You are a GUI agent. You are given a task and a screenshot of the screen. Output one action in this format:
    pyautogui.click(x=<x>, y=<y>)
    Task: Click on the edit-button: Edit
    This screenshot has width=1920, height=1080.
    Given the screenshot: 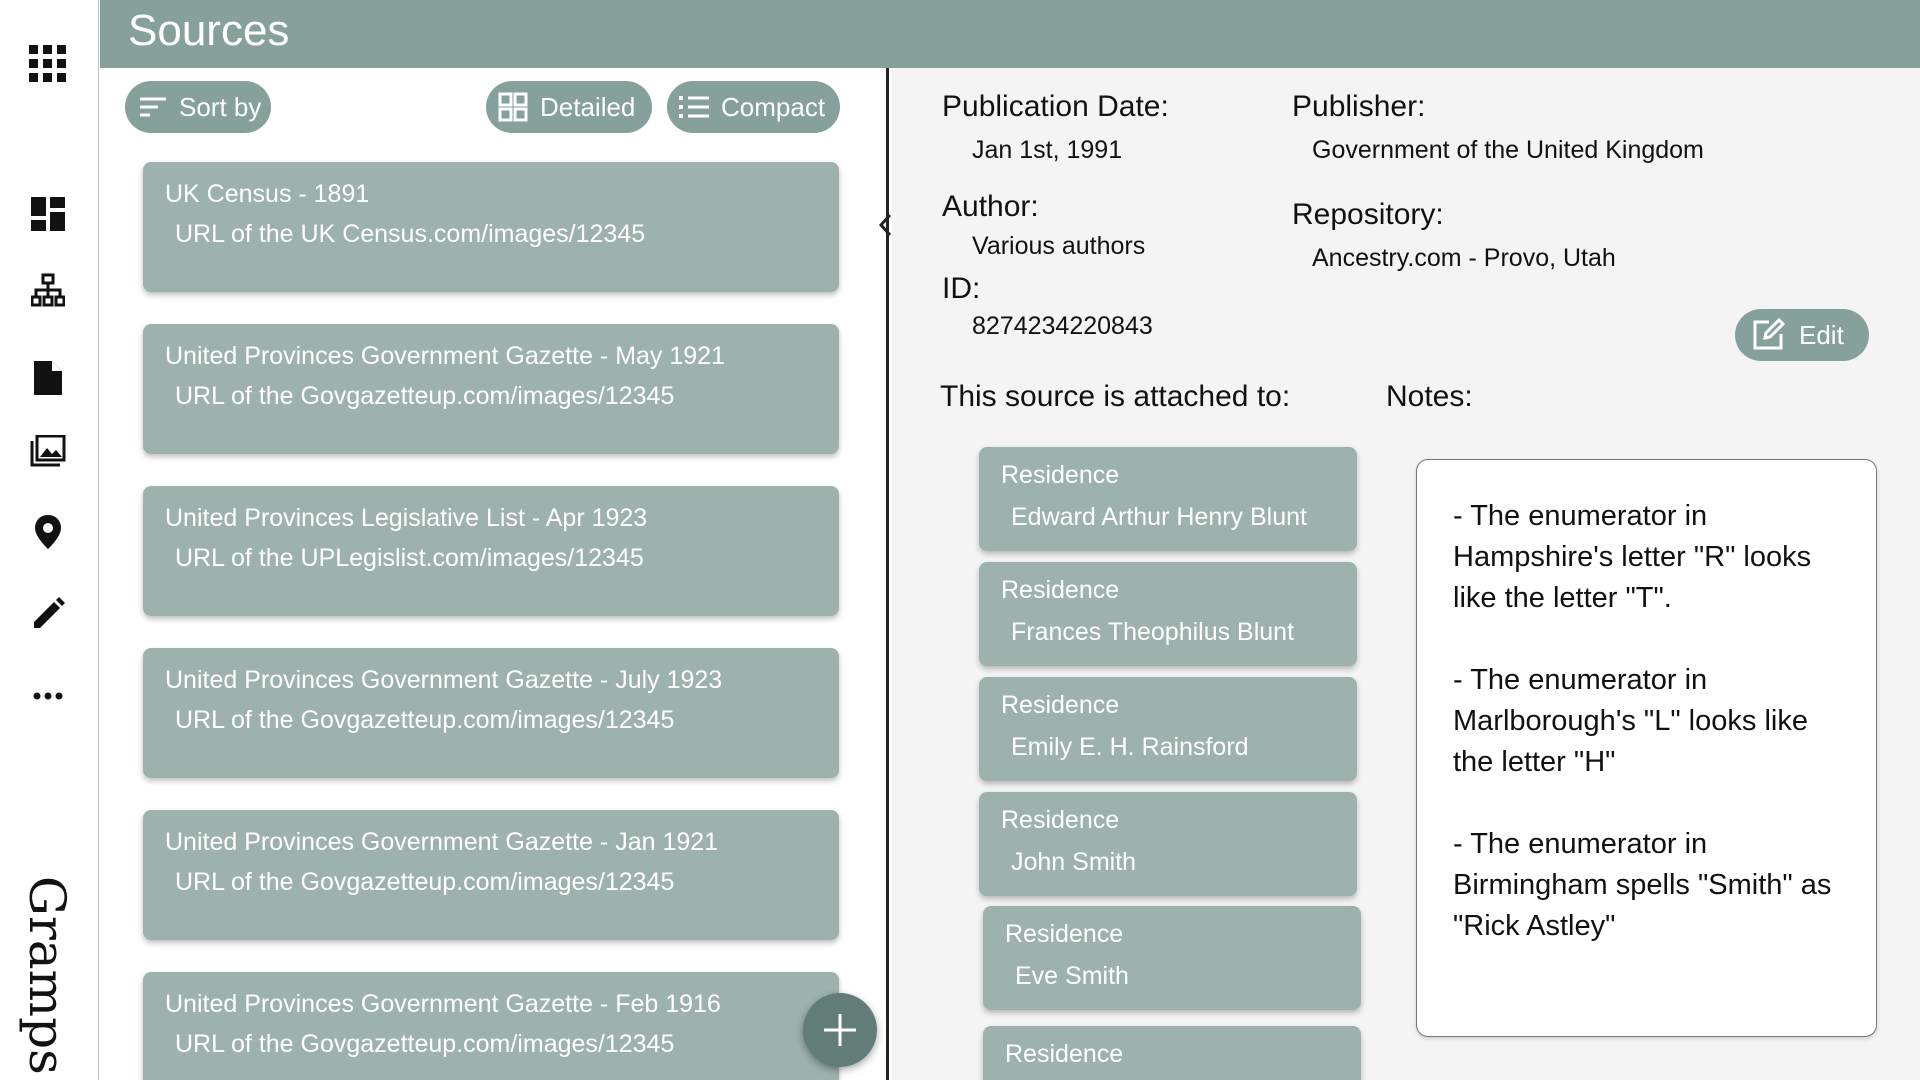 What is the action you would take?
    pyautogui.click(x=1802, y=335)
    